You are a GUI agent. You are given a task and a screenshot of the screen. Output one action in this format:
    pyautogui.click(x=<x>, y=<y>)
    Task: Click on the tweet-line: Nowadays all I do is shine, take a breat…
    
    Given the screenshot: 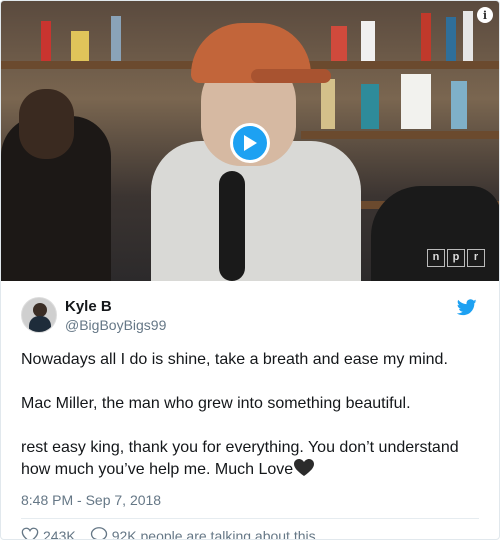 What is the action you would take?
    pyautogui.click(x=234, y=359)
    